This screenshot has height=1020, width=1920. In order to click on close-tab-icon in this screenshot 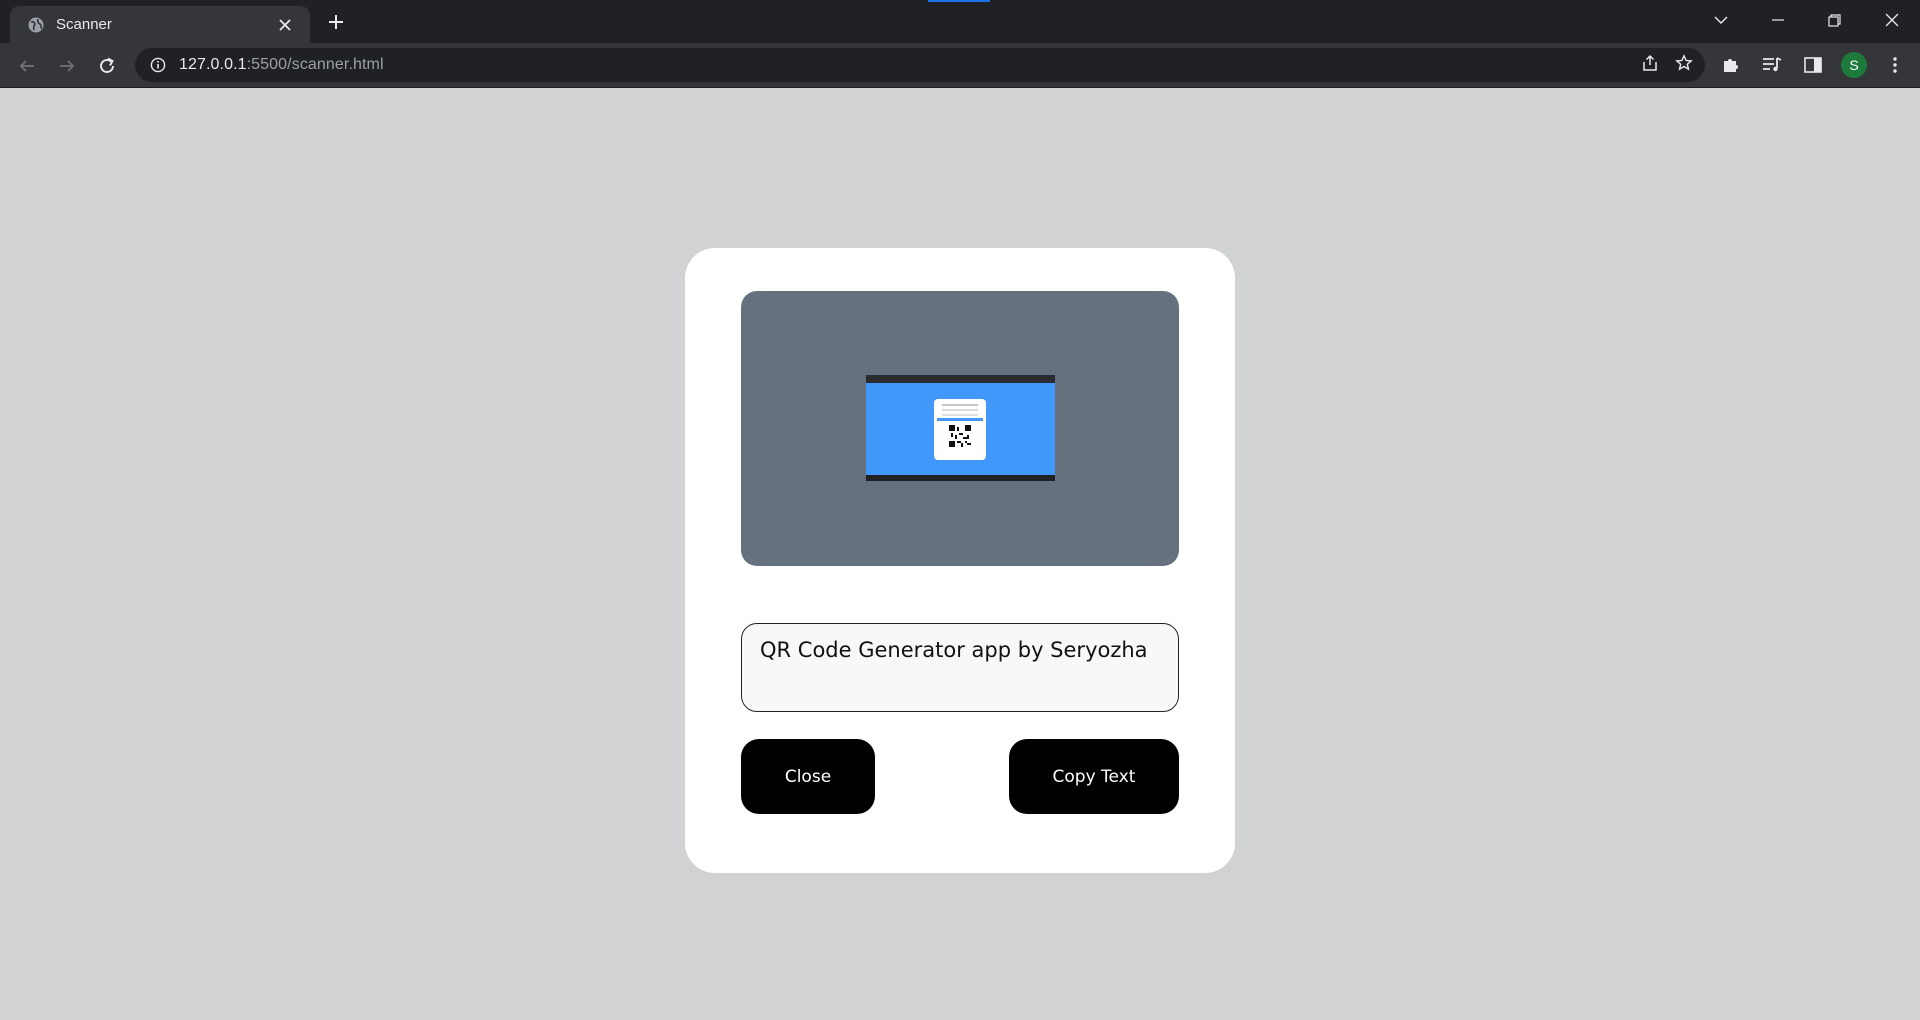, I will do `click(285, 25)`.